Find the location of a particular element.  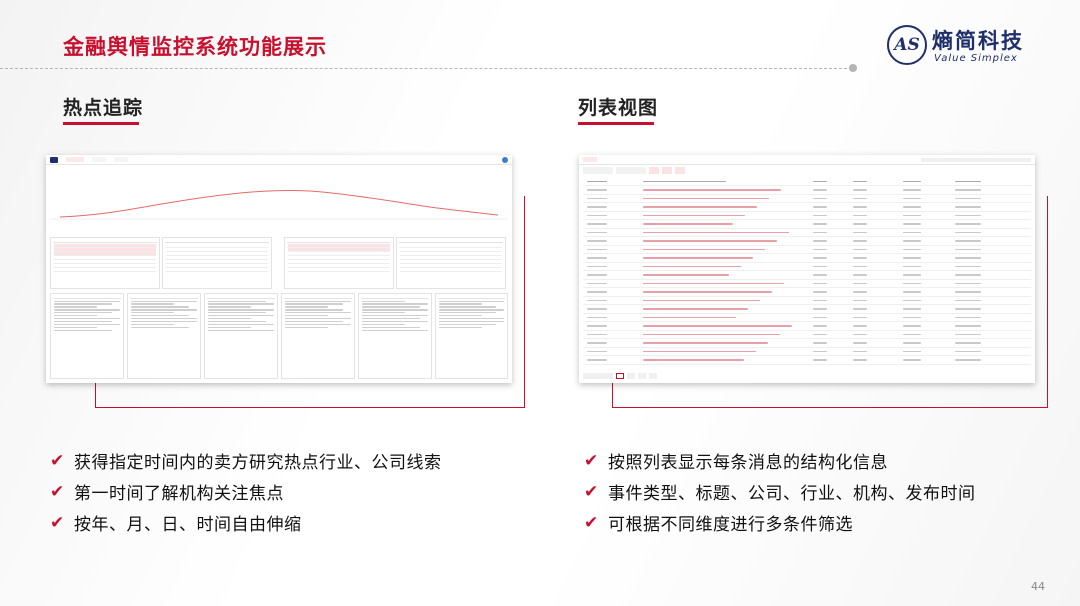

bullet-item: ✔ 获得指定时间内的卖方研究热点行业、公司线索 is located at coordinates (246, 462).